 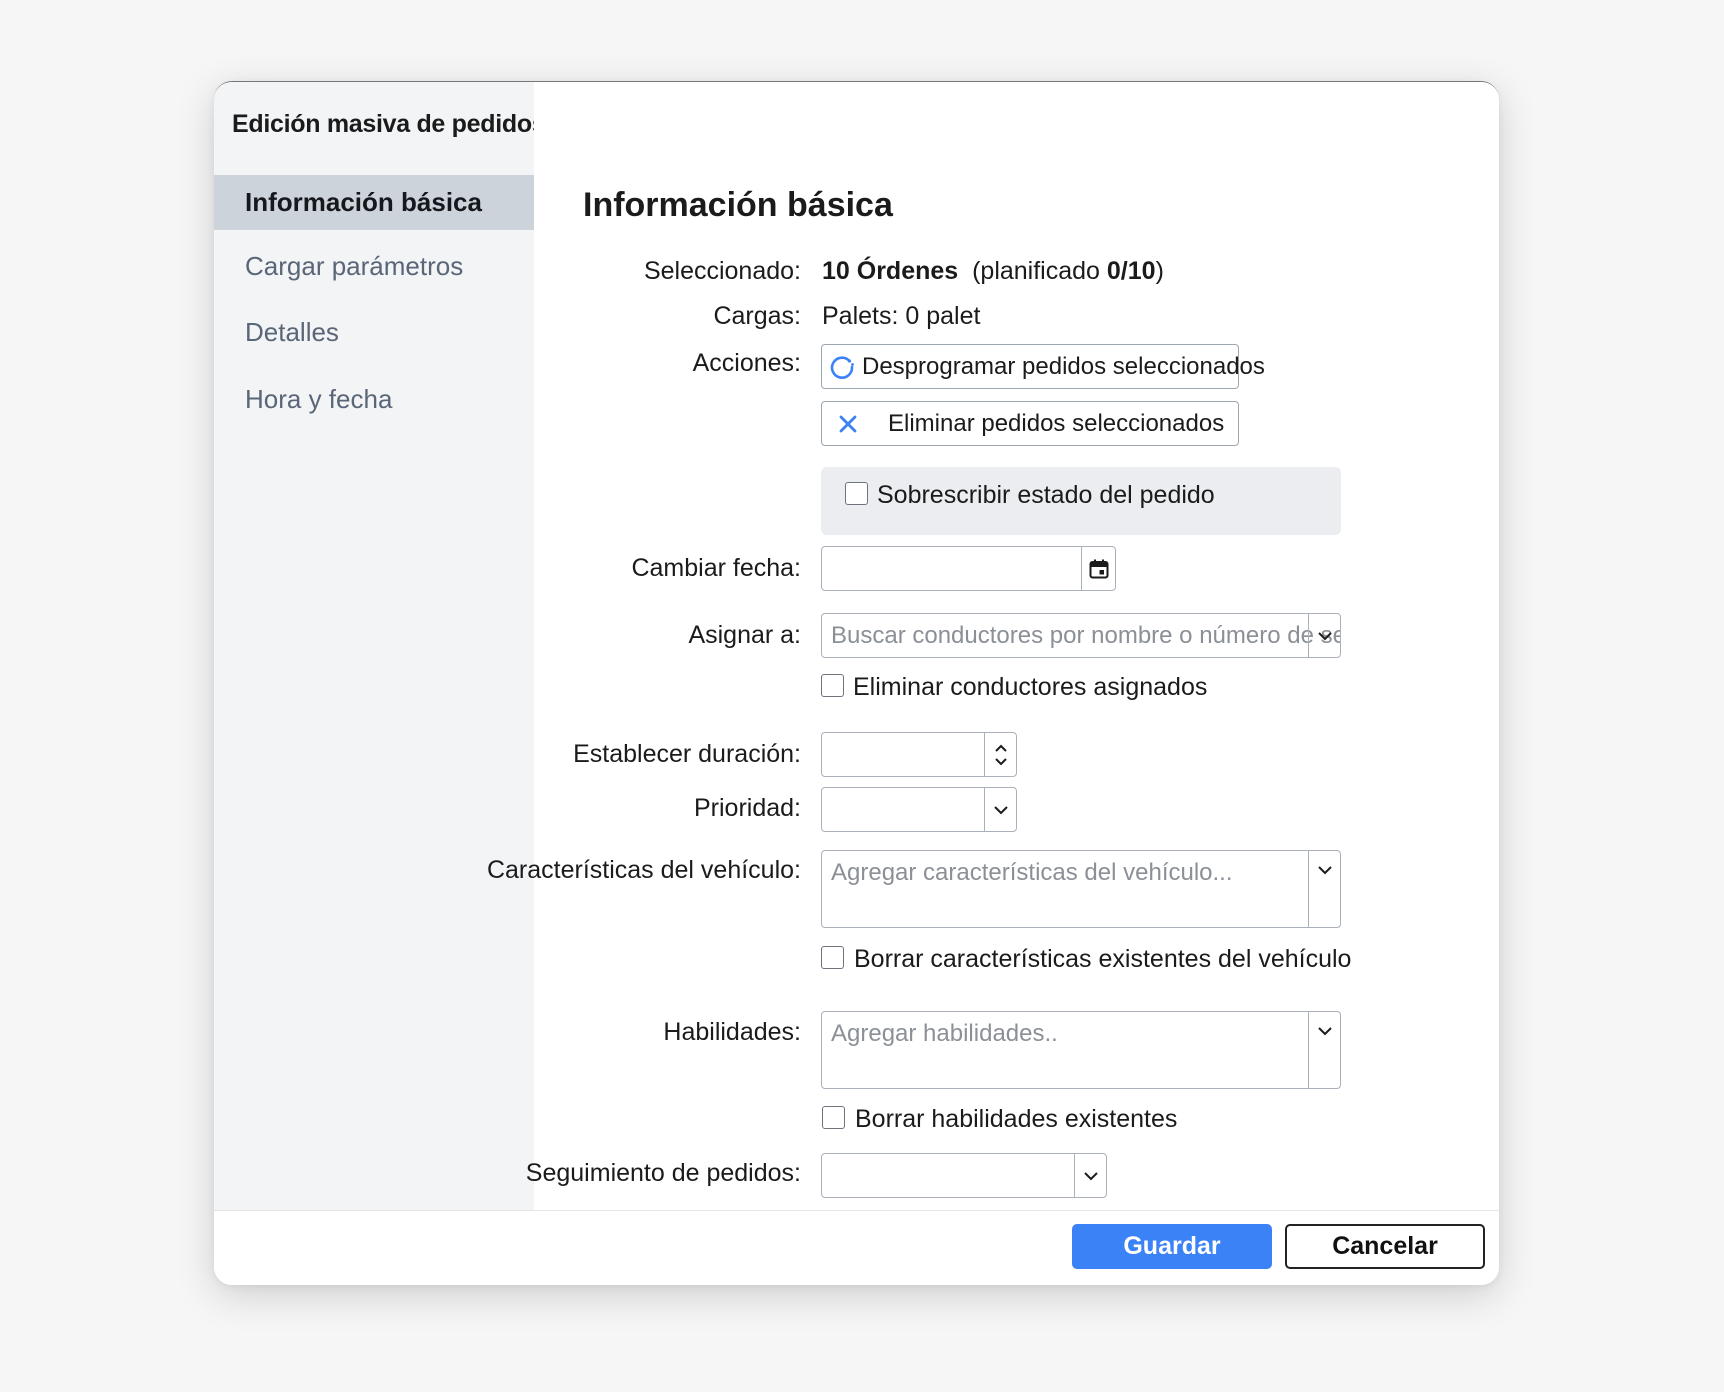 I want to click on cancel-button: Cancelar, so click(x=1385, y=1246).